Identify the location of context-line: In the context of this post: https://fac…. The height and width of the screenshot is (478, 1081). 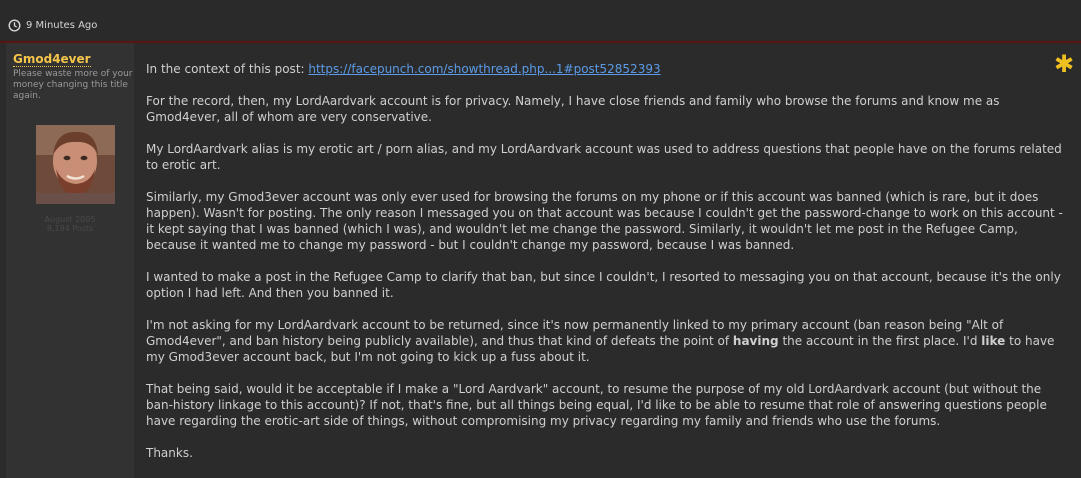
(605, 69).